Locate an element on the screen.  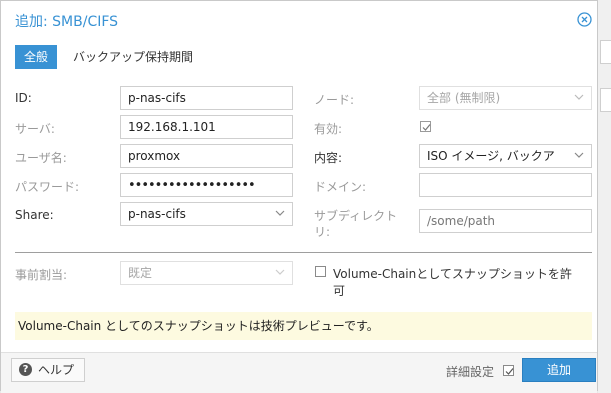
share-label: Share: is located at coordinates (34, 215).